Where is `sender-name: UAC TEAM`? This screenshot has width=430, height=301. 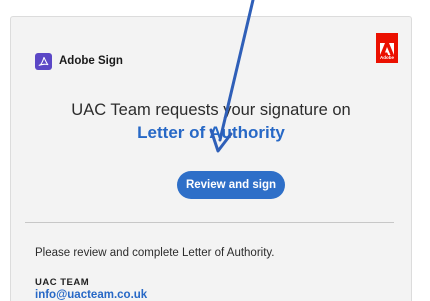
sender-name: UAC TEAM is located at coordinates (62, 282).